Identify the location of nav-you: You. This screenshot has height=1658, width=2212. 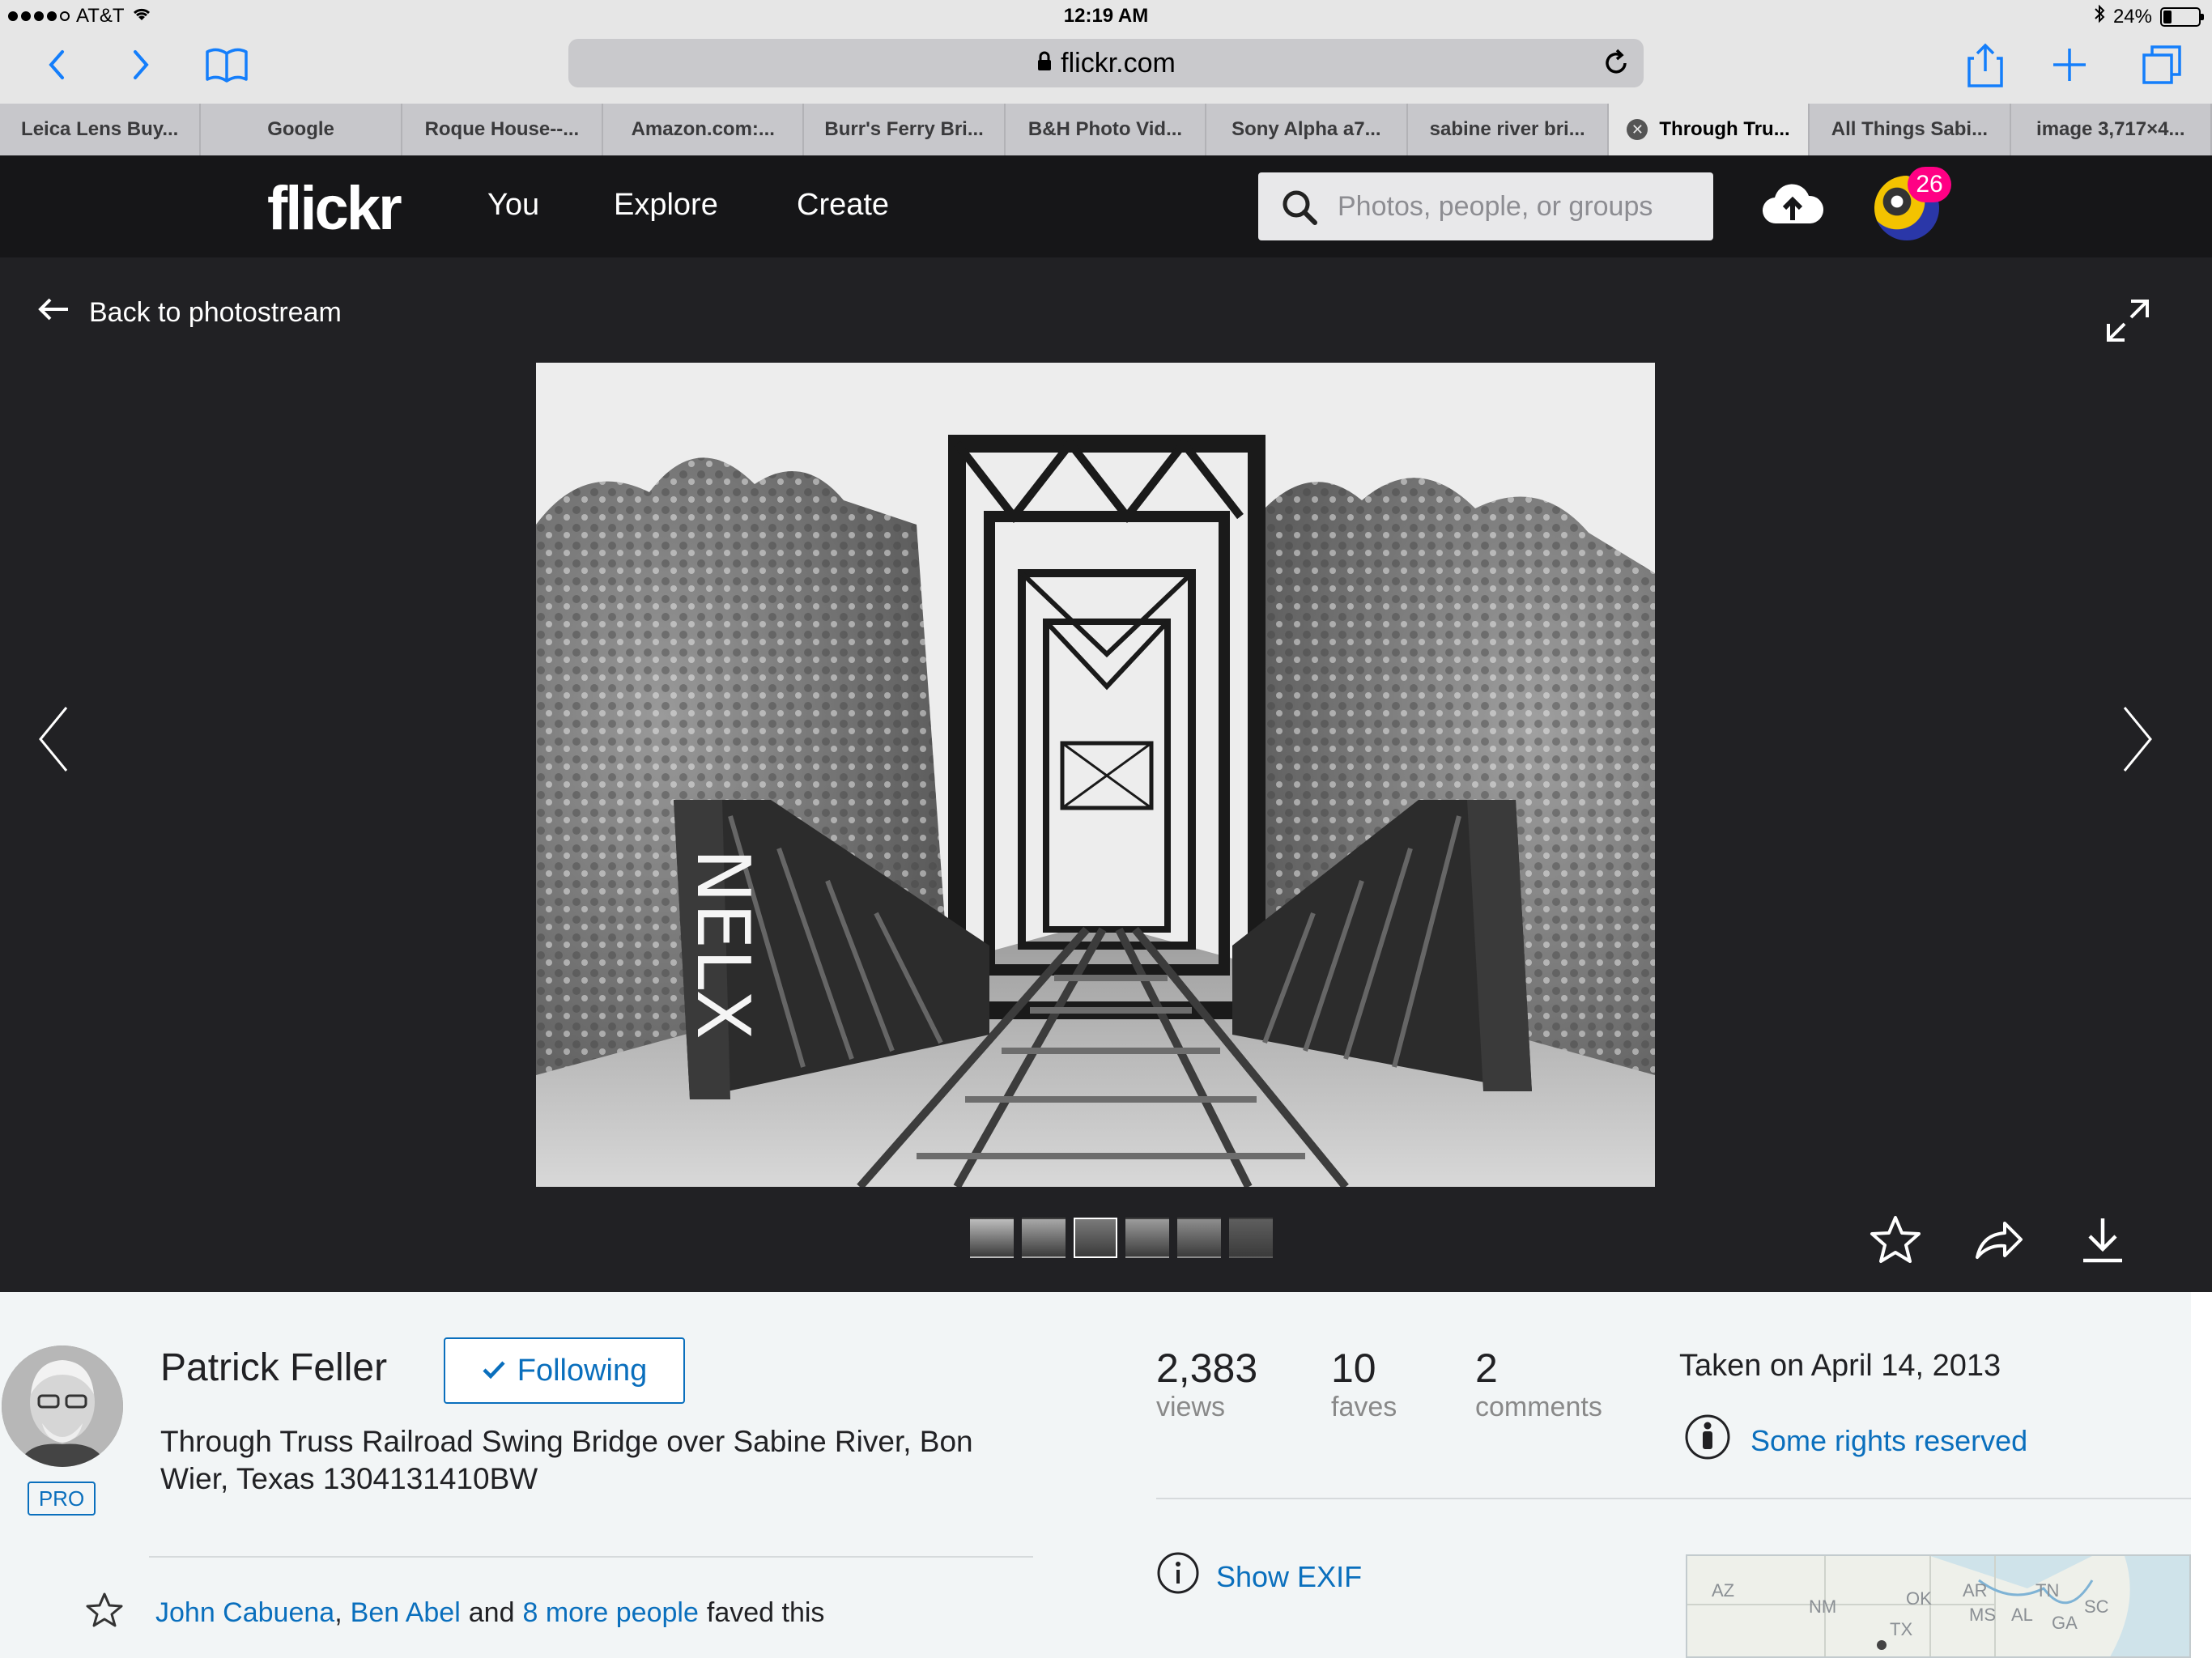
(513, 205).